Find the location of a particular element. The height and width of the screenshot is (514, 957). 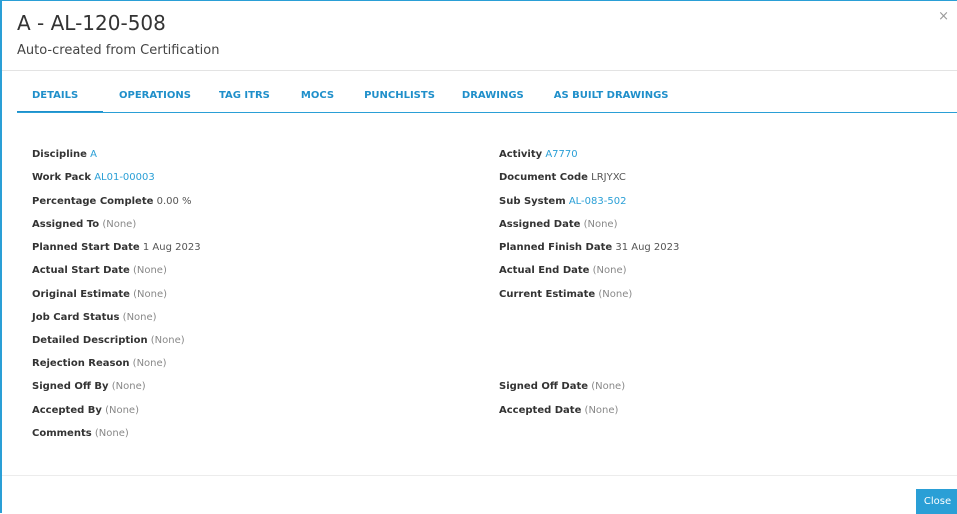

field-value-link: AL-083-502 is located at coordinates (598, 201).